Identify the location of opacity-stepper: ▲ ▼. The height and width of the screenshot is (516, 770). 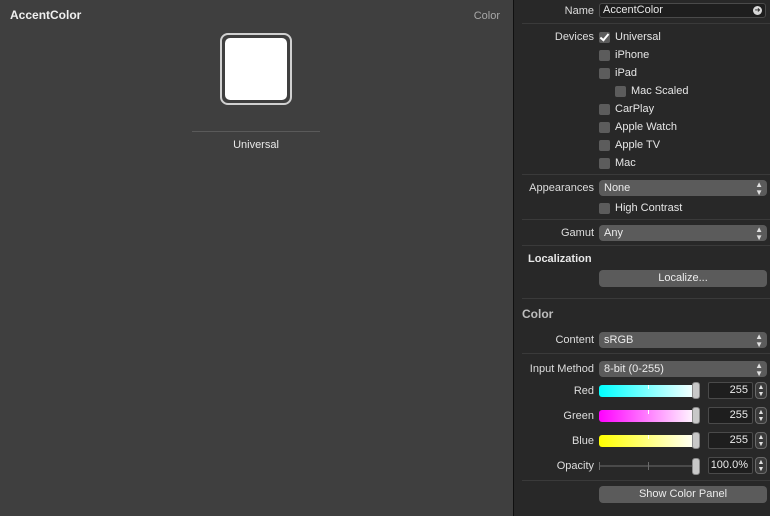
(761, 465).